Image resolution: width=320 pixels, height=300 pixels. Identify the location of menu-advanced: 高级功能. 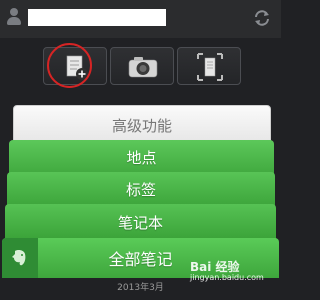
(142, 125).